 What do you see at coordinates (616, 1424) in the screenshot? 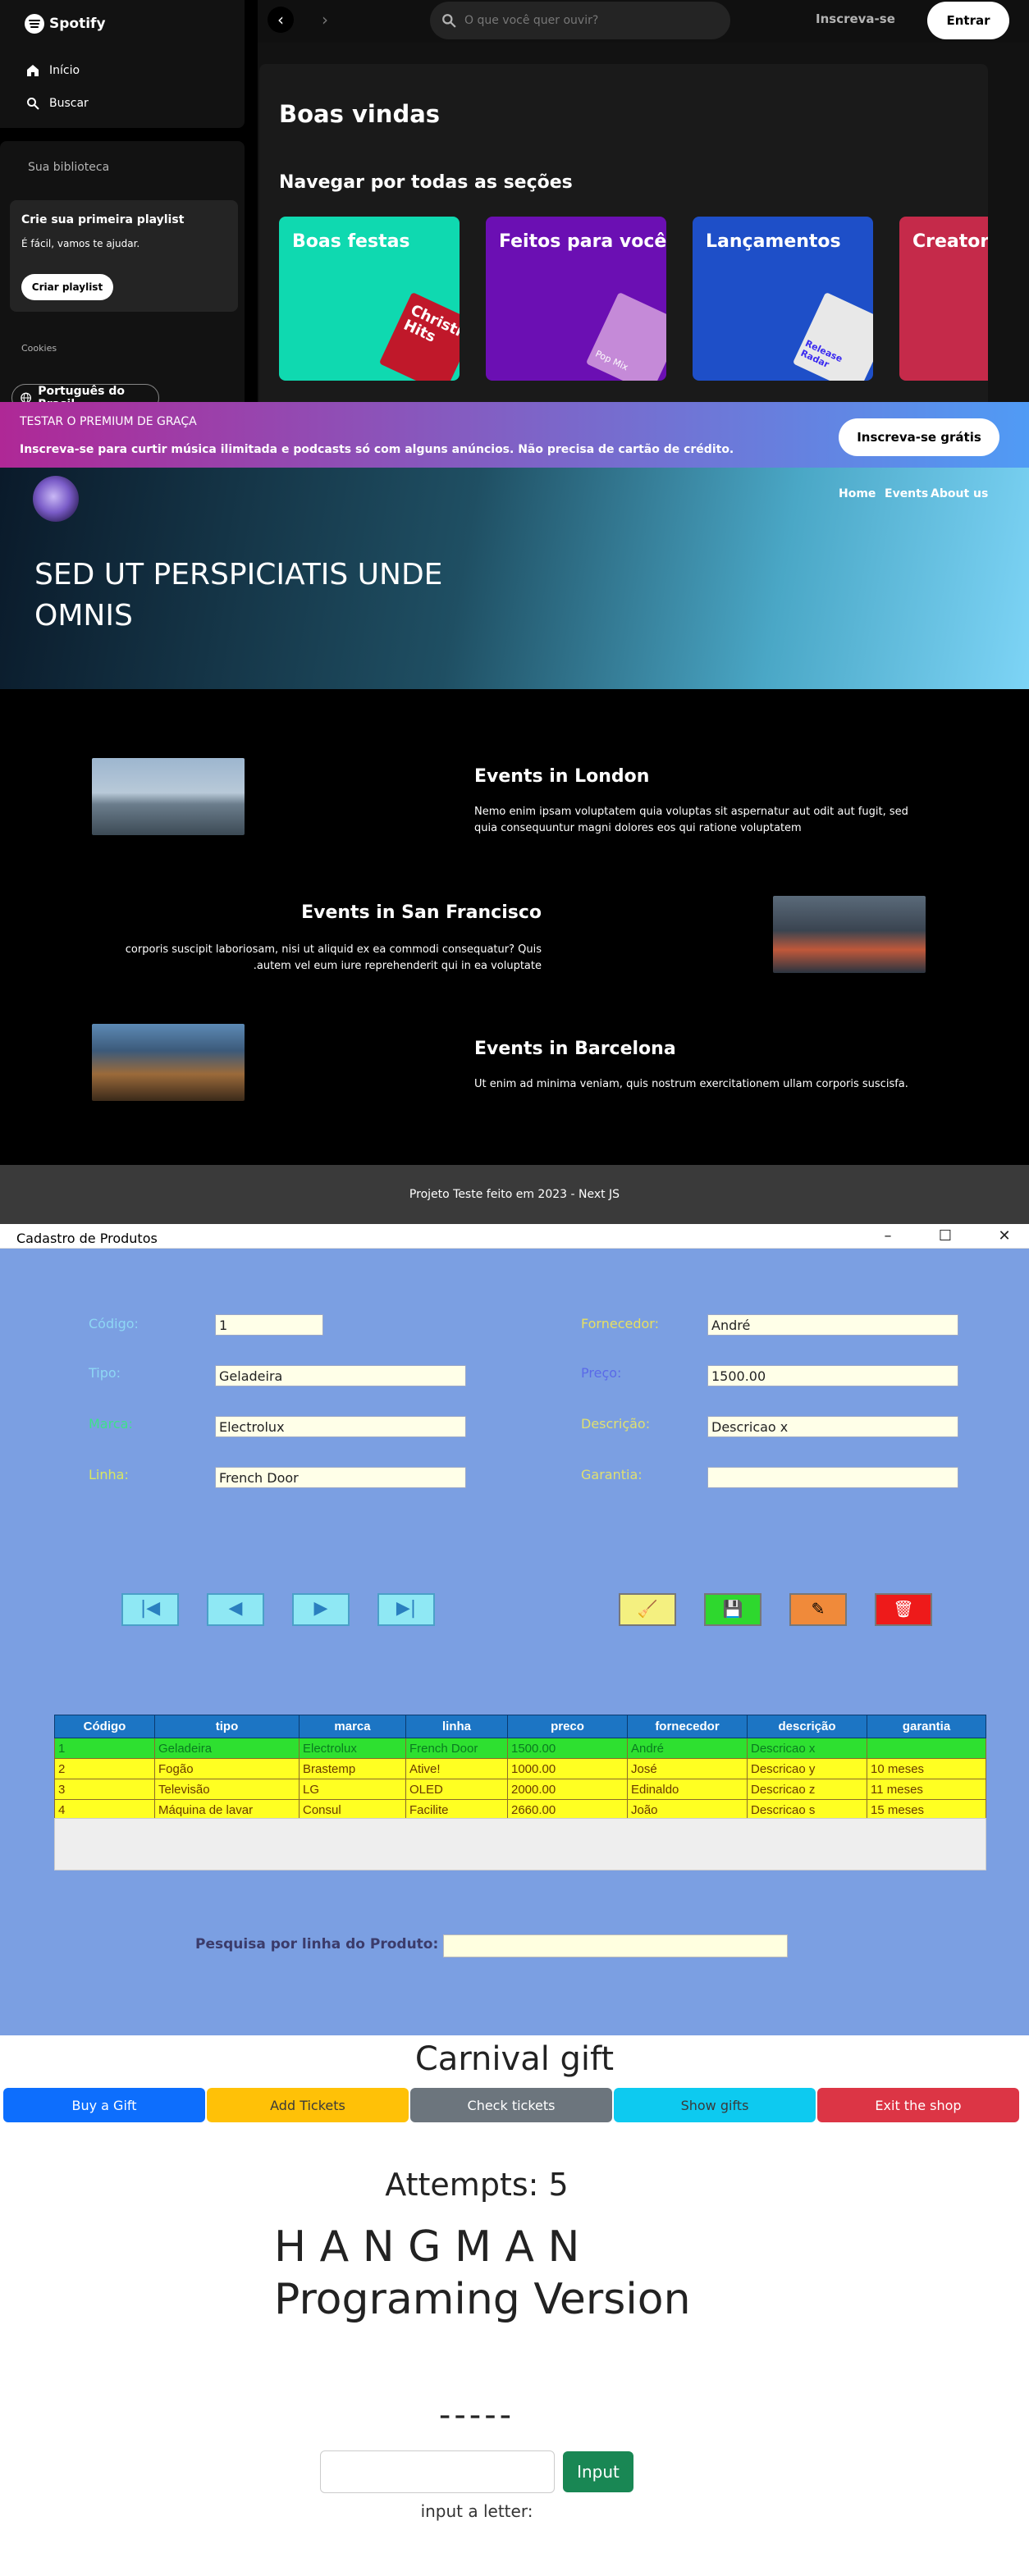
I see `descricao-label: Descrição:` at bounding box center [616, 1424].